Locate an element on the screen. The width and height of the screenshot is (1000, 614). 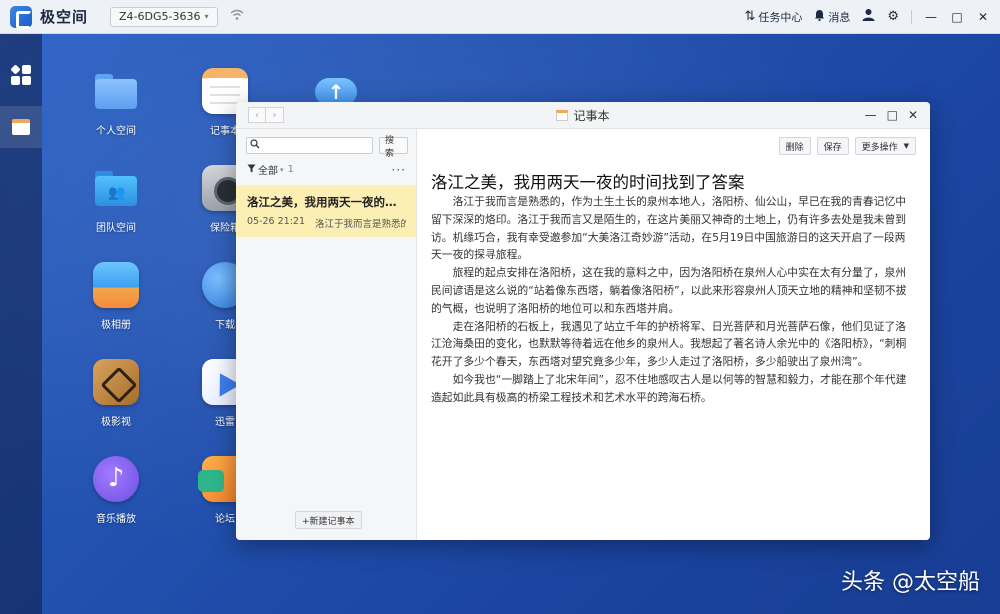
close-button: ✕ is located at coordinates (983, 17).